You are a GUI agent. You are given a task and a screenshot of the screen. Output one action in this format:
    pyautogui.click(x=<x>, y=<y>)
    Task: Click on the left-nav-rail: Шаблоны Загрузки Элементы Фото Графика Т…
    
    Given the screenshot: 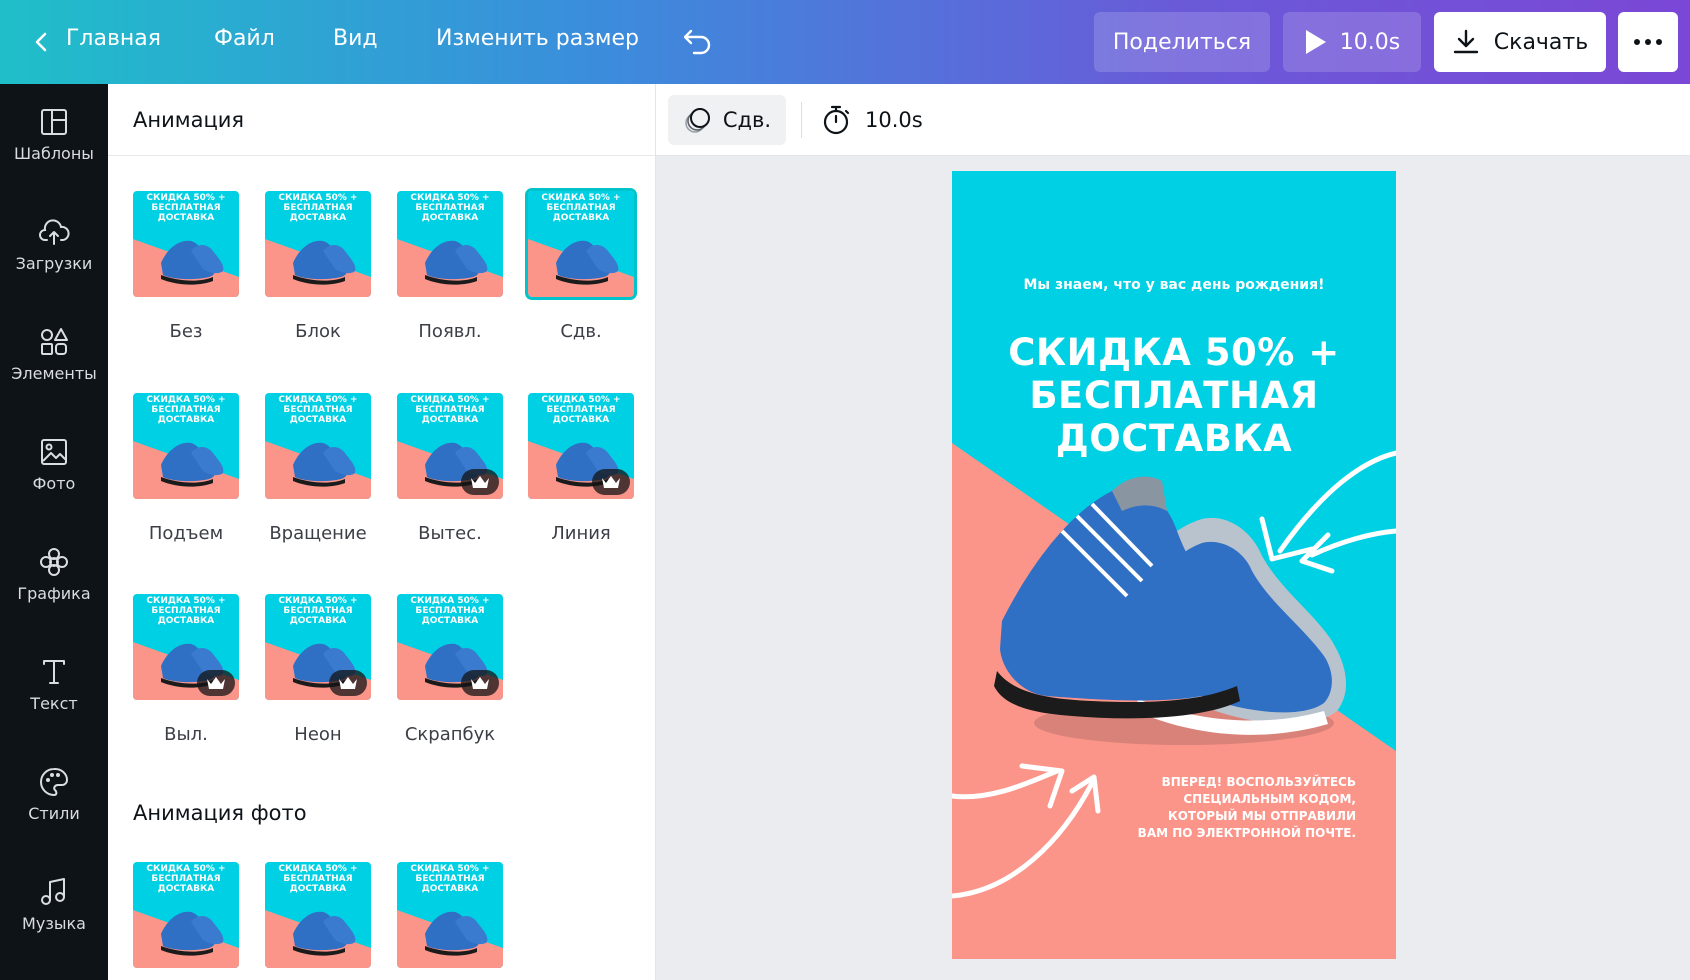 What is the action you would take?
    pyautogui.click(x=54, y=532)
    